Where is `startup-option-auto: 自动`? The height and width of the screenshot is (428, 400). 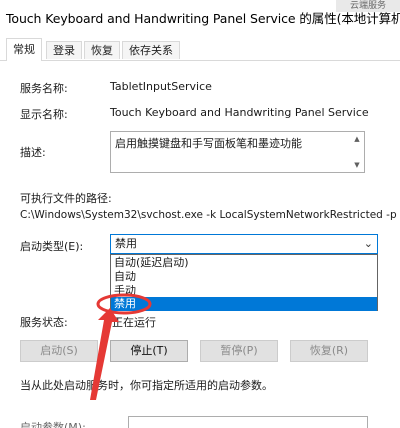 startup-option-auto: 自动 is located at coordinates (244, 277).